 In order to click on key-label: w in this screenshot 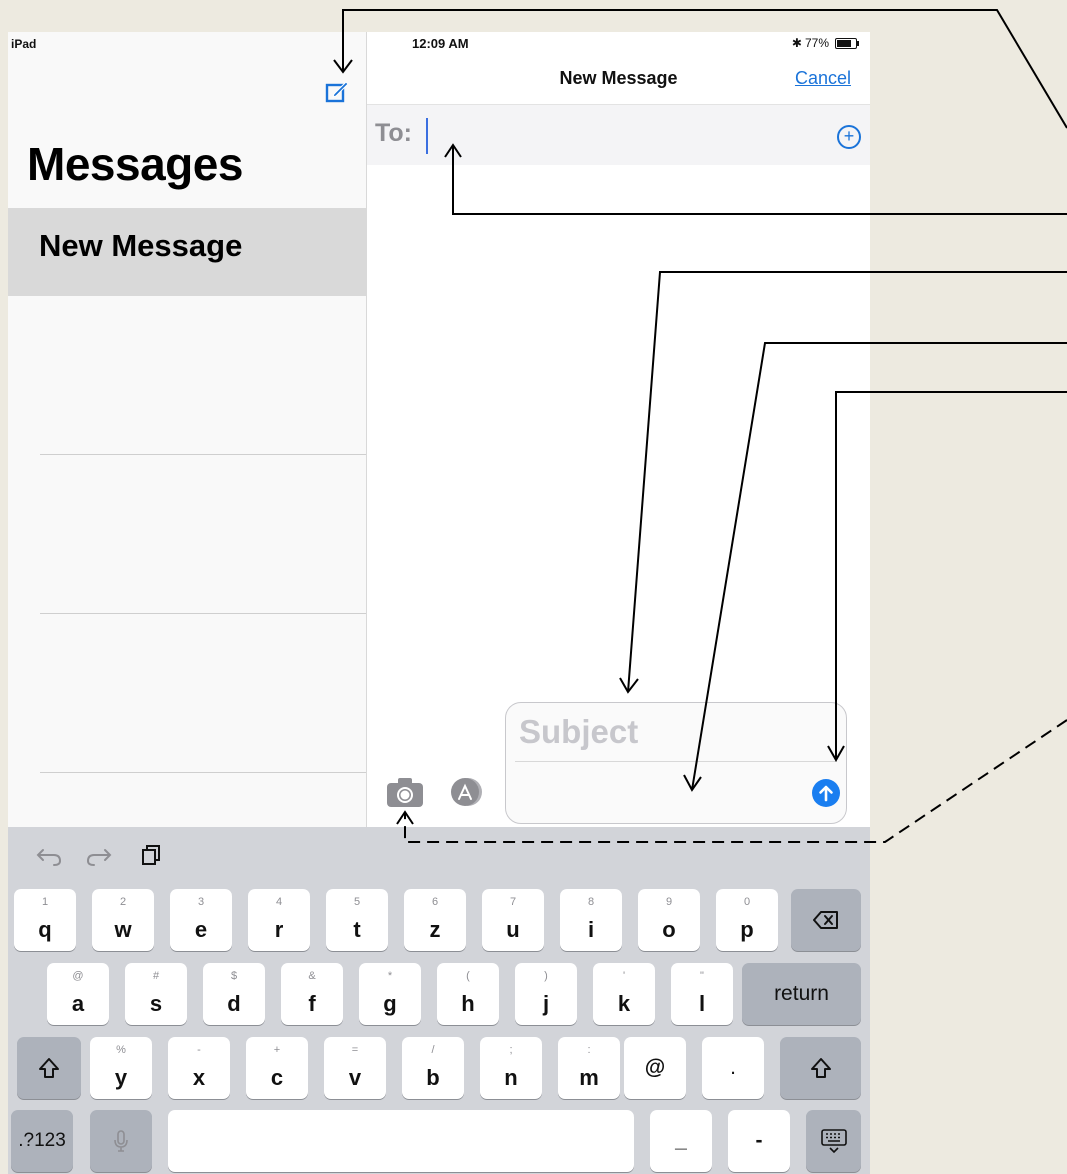, I will do `click(123, 929)`.